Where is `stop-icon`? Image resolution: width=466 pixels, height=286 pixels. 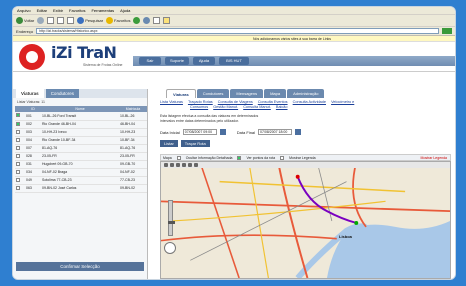
stop-icon is located at coordinates (51, 20).